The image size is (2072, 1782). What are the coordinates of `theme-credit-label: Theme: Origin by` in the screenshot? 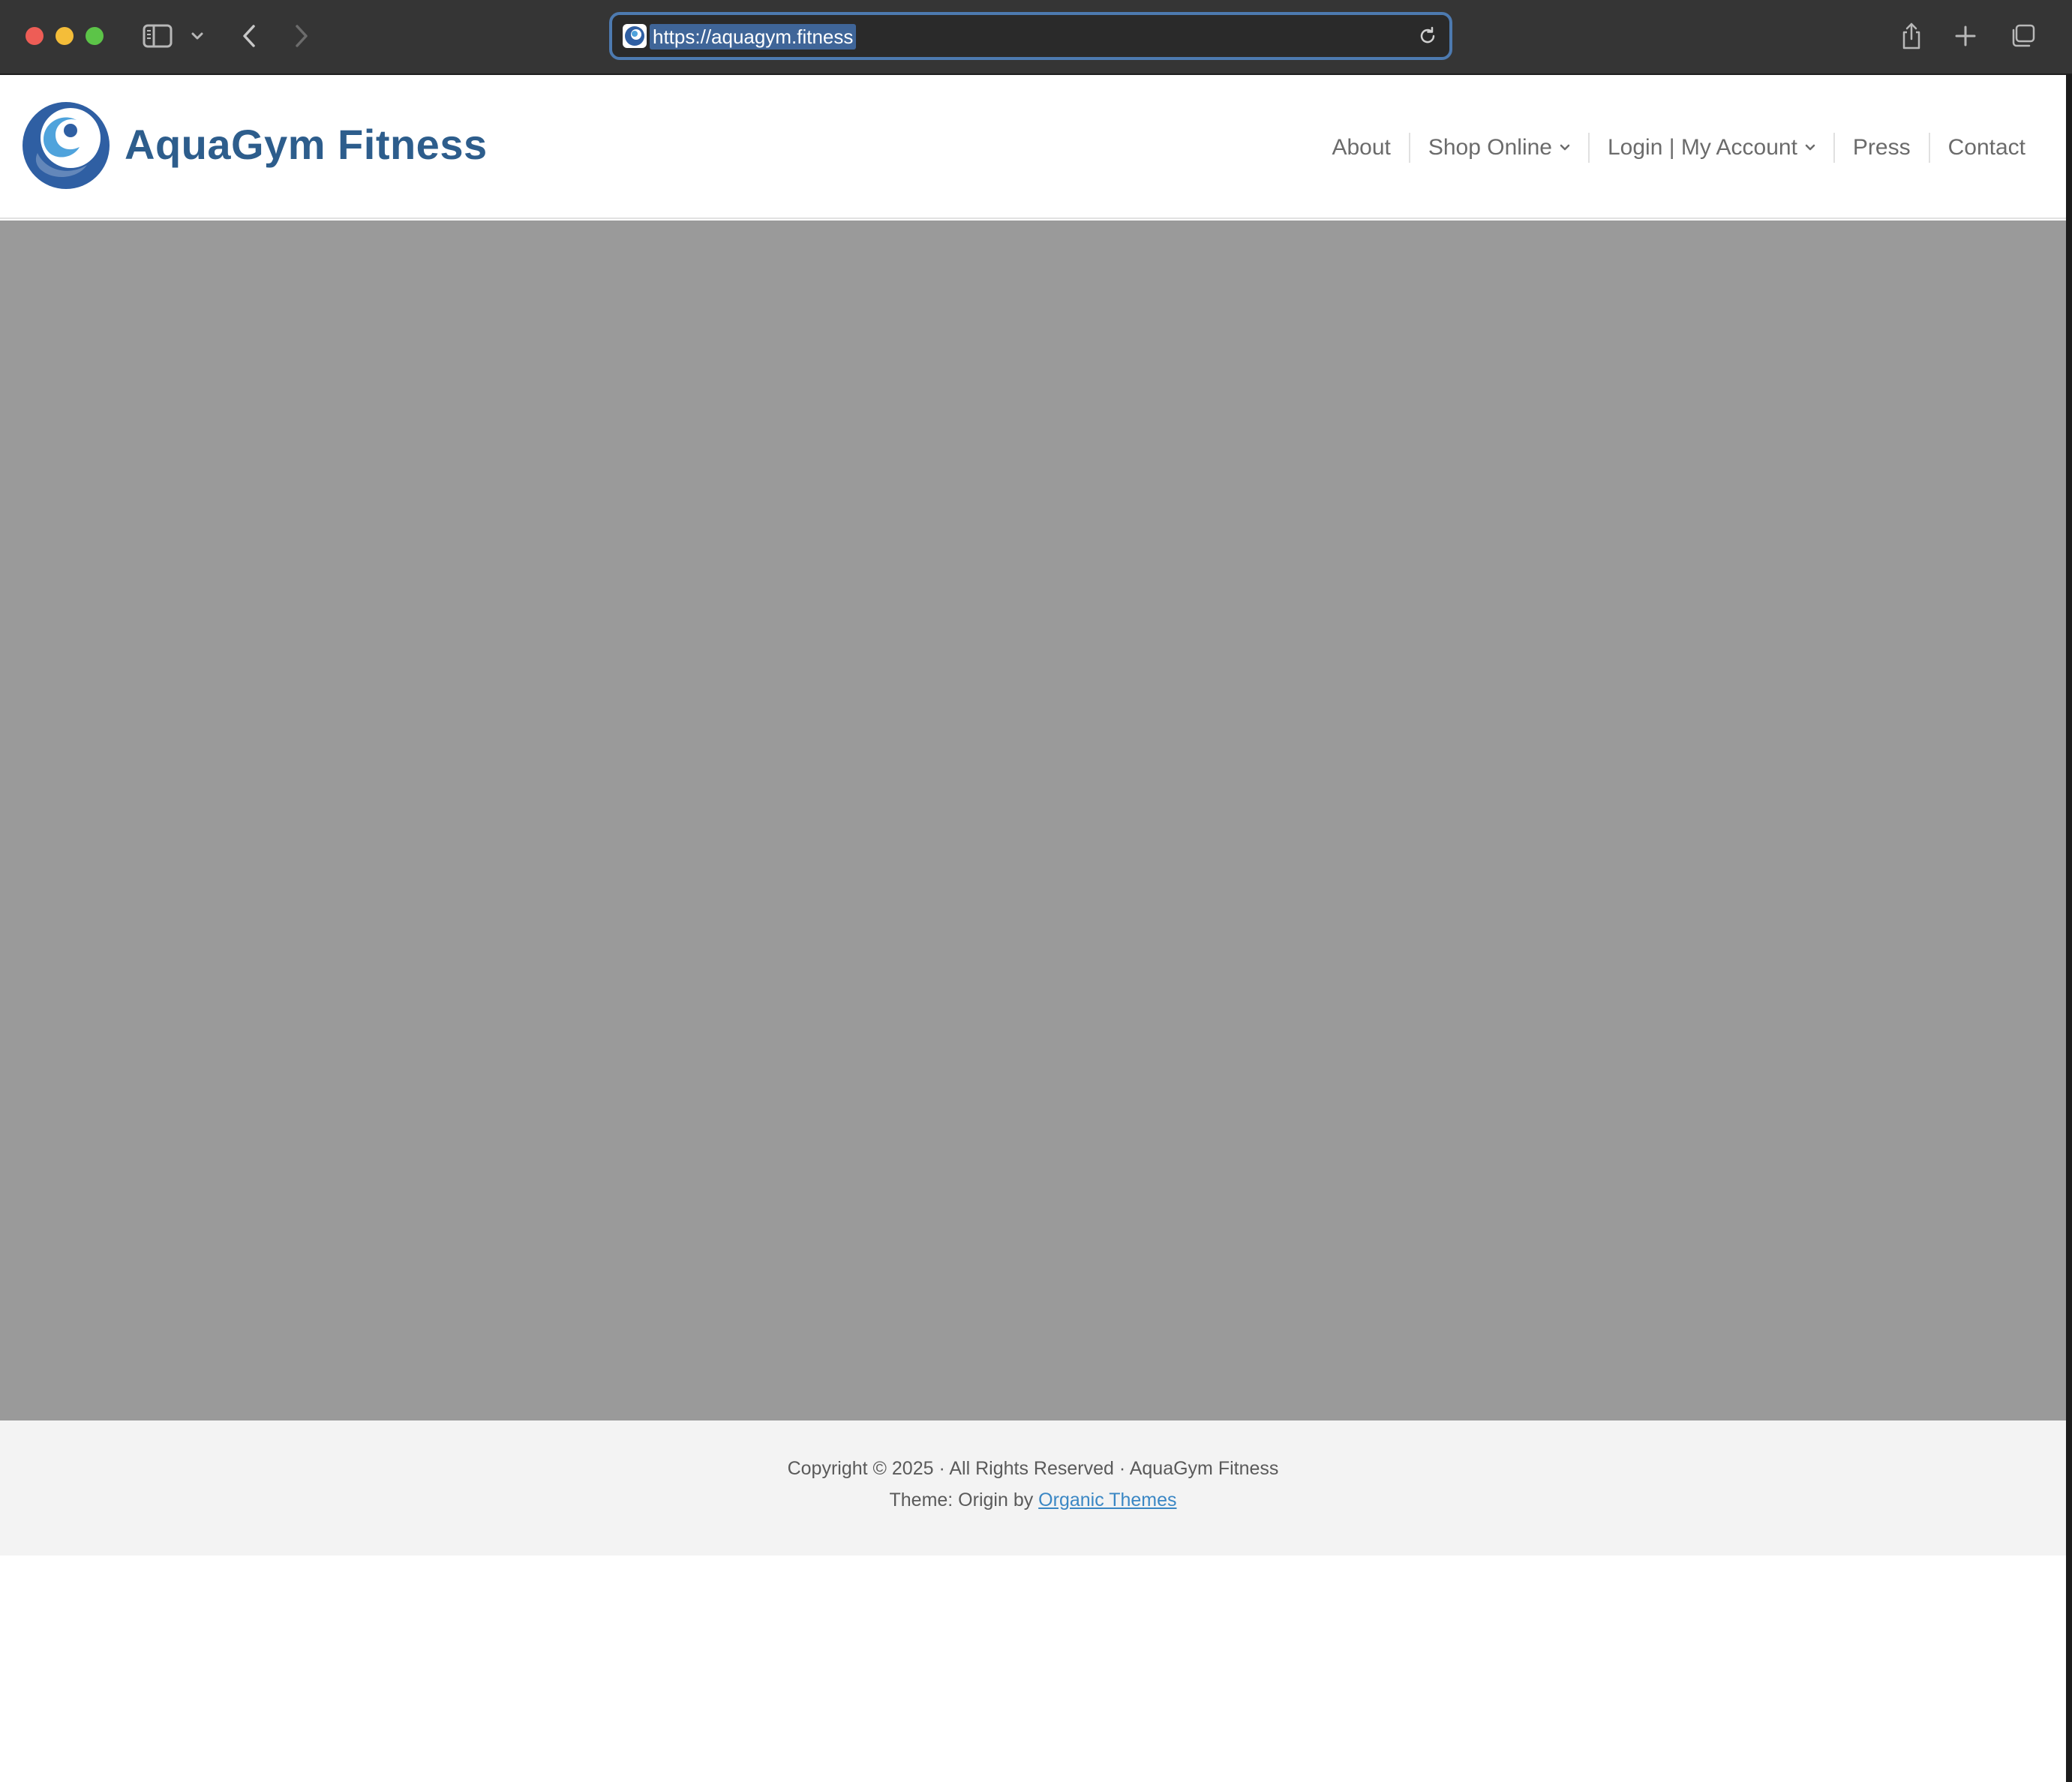 It's located at (964, 1500).